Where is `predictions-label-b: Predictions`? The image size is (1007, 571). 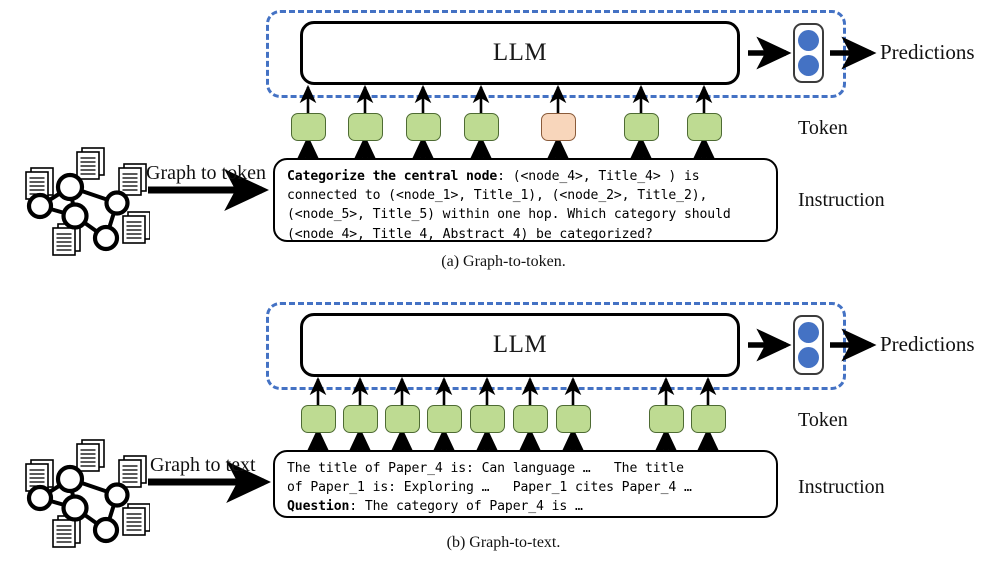
predictions-label-b: Predictions is located at coordinates (927, 344).